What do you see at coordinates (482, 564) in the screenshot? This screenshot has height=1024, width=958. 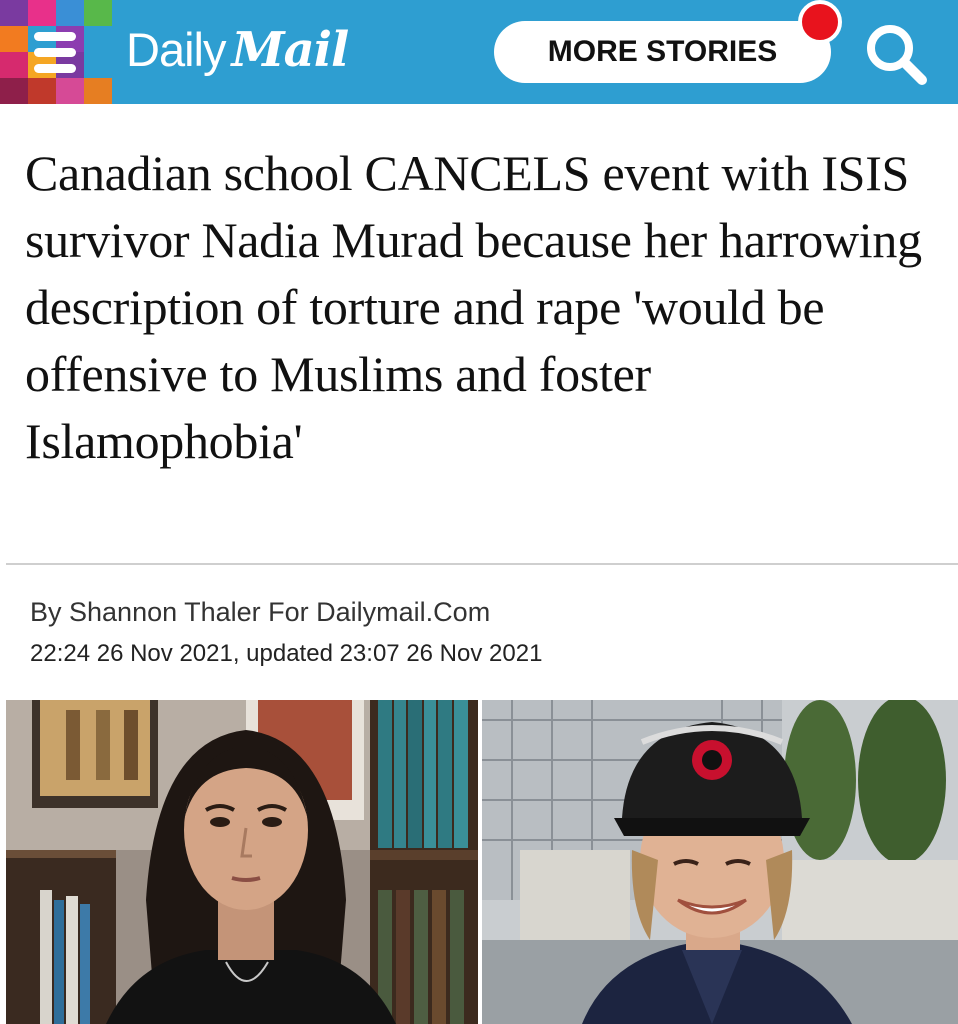 I see `headline-divider` at bounding box center [482, 564].